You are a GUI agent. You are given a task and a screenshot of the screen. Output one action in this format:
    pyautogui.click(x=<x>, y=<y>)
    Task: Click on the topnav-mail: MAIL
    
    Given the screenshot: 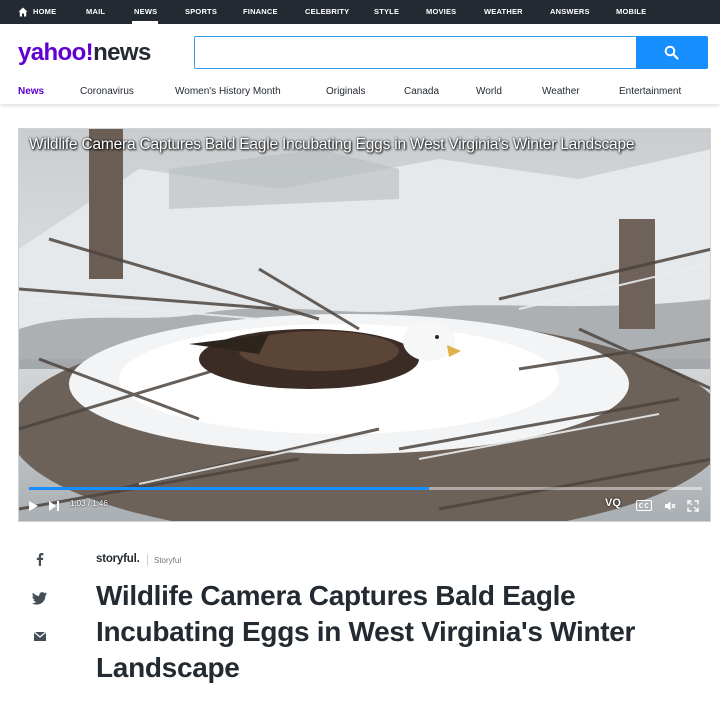 What is the action you would take?
    pyautogui.click(x=95, y=12)
    